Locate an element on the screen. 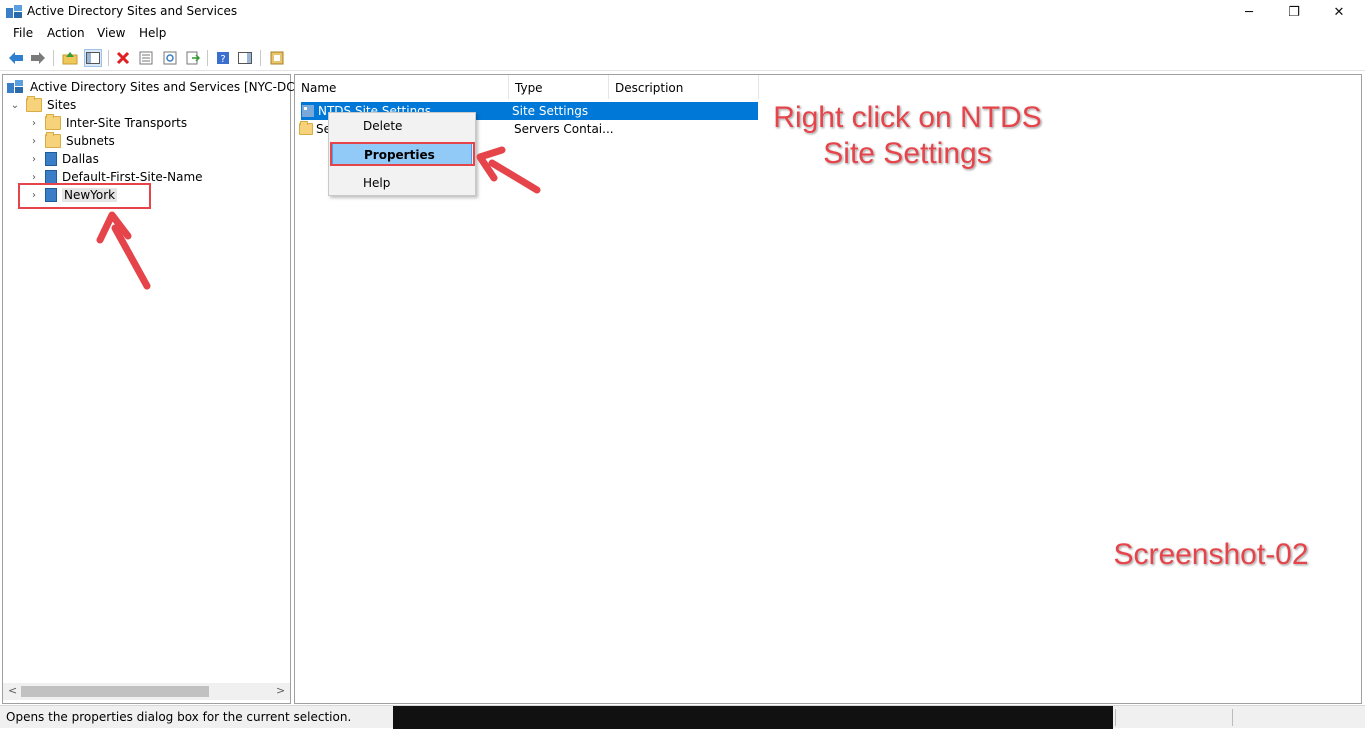 Image resolution: width=1365 pixels, height=729 pixels. screenshot-label: Screenshot-02 is located at coordinates (1211, 554).